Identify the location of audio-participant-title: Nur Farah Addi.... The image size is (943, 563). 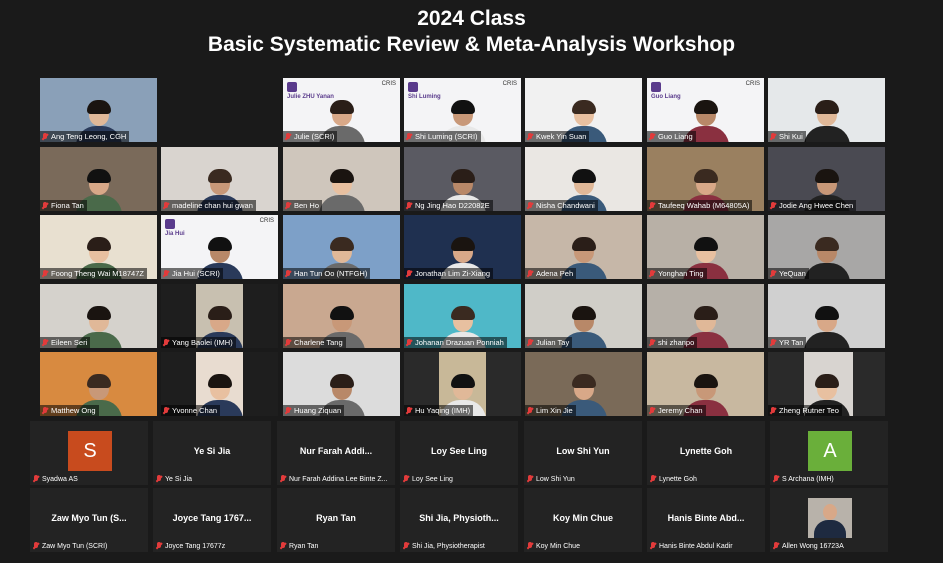
(336, 451).